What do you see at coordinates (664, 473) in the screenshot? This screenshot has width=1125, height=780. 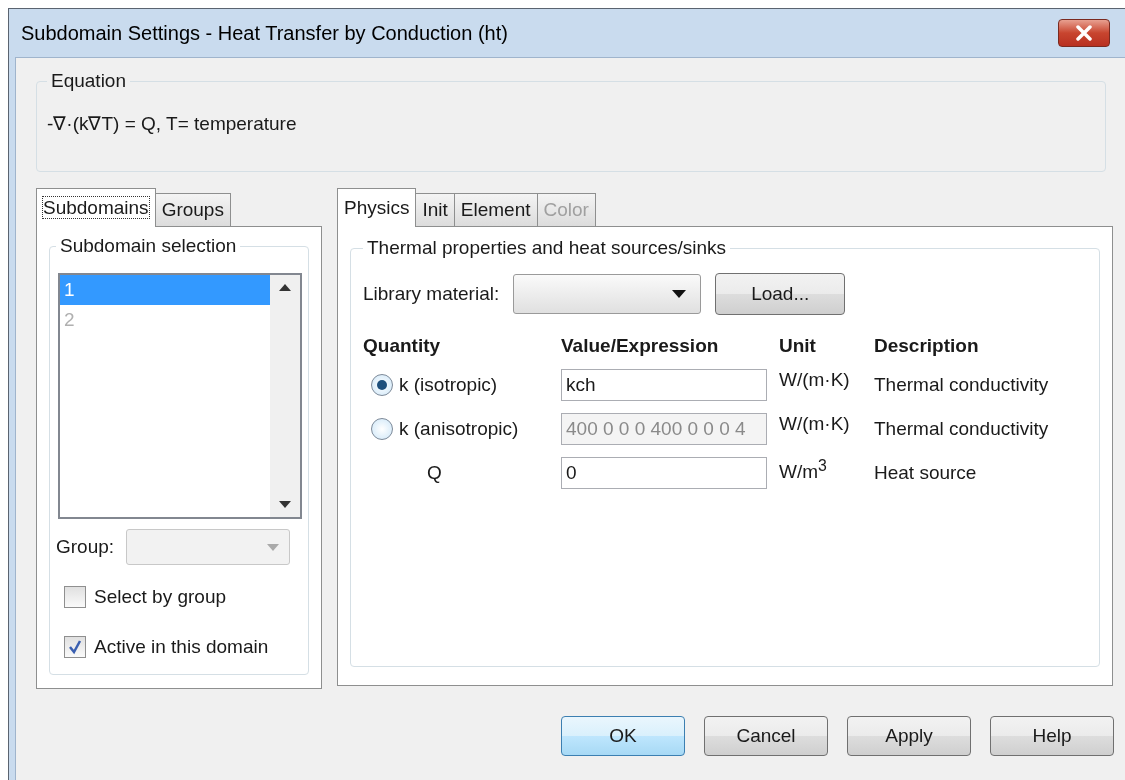 I see `value-field: 0` at bounding box center [664, 473].